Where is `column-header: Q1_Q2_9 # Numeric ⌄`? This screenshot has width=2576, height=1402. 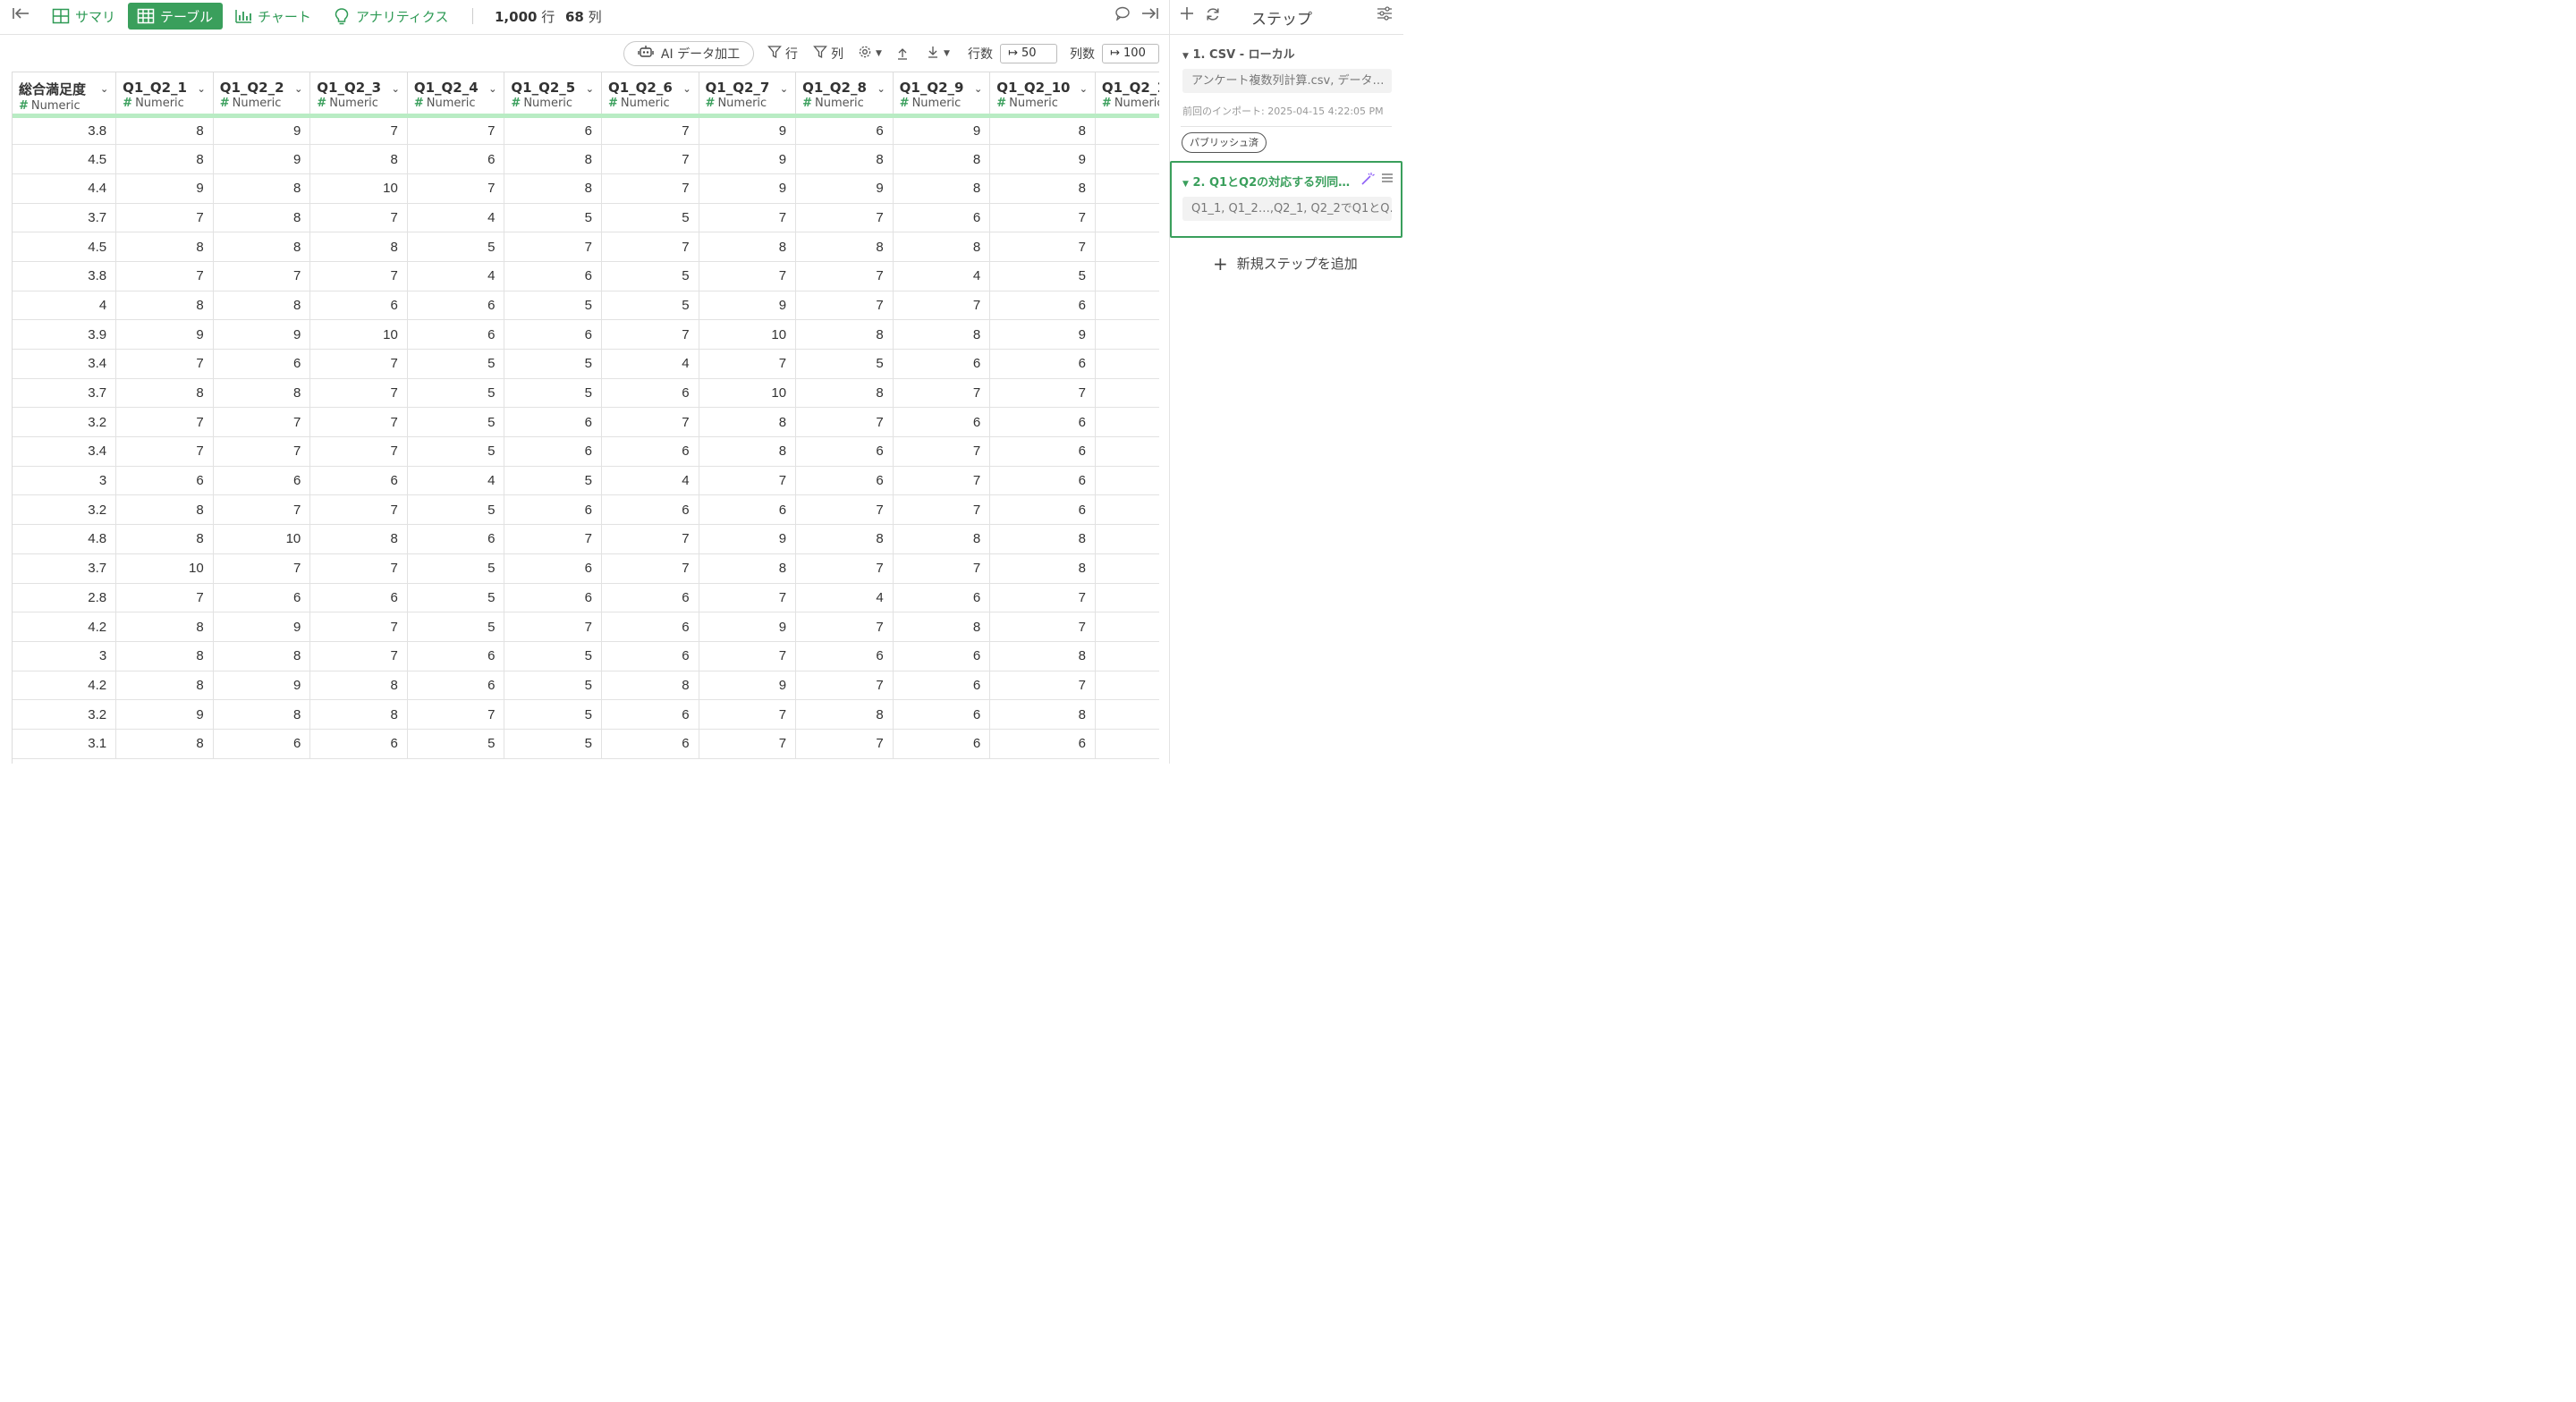 column-header: Q1_Q2_9 # Numeric ⌄ is located at coordinates (942, 95).